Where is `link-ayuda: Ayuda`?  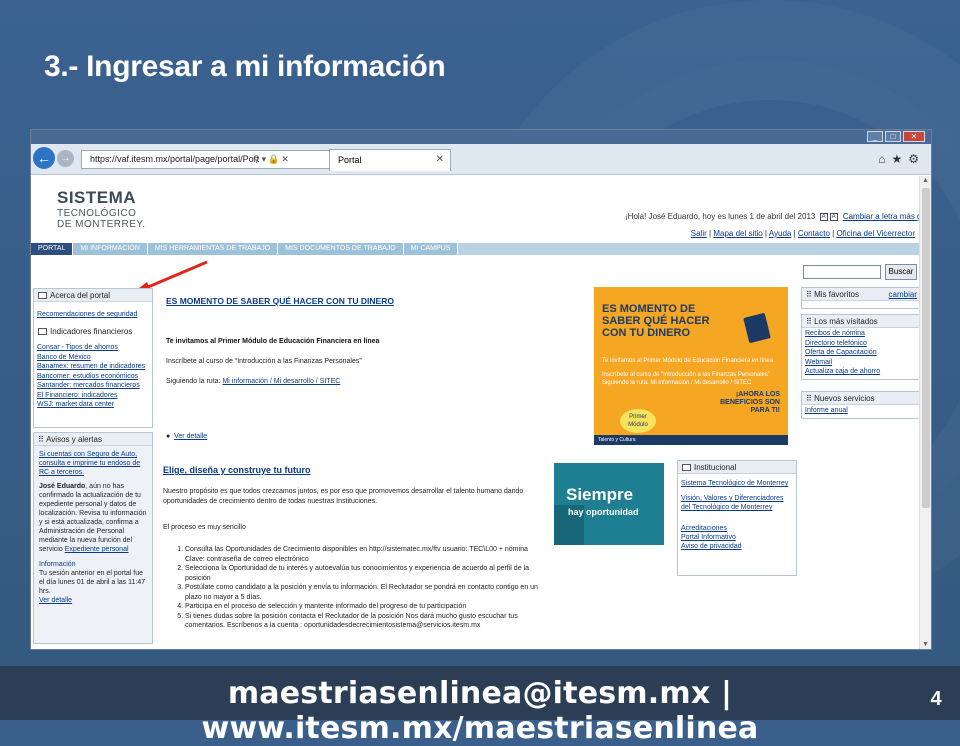
link-ayuda: Ayuda is located at coordinates (780, 233).